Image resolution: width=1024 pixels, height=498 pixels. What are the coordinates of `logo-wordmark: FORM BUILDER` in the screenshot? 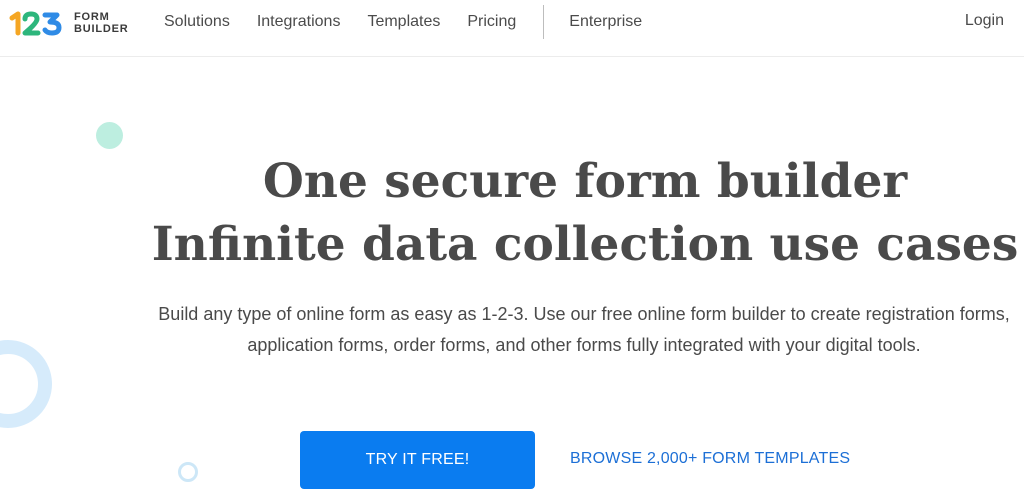 It's located at (101, 23).